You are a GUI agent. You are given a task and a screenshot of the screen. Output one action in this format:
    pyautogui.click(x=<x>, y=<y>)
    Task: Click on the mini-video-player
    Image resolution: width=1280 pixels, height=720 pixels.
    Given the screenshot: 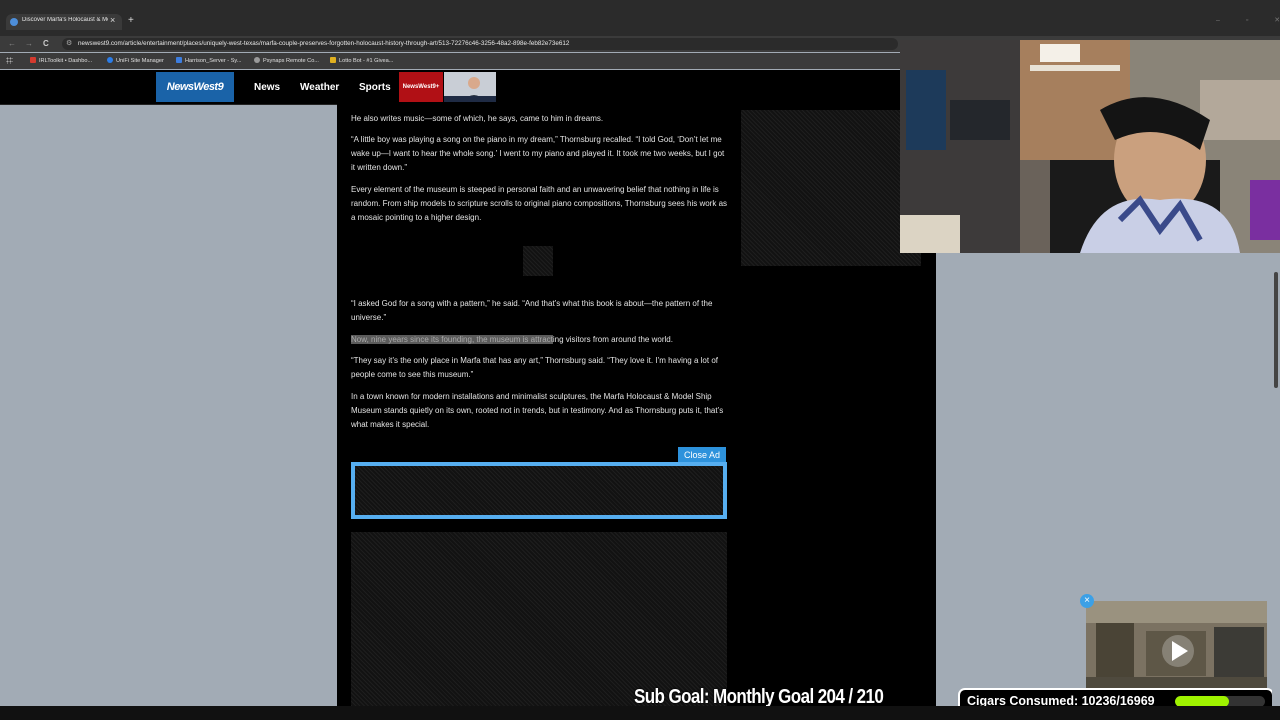 What is the action you would take?
    pyautogui.click(x=1176, y=644)
    